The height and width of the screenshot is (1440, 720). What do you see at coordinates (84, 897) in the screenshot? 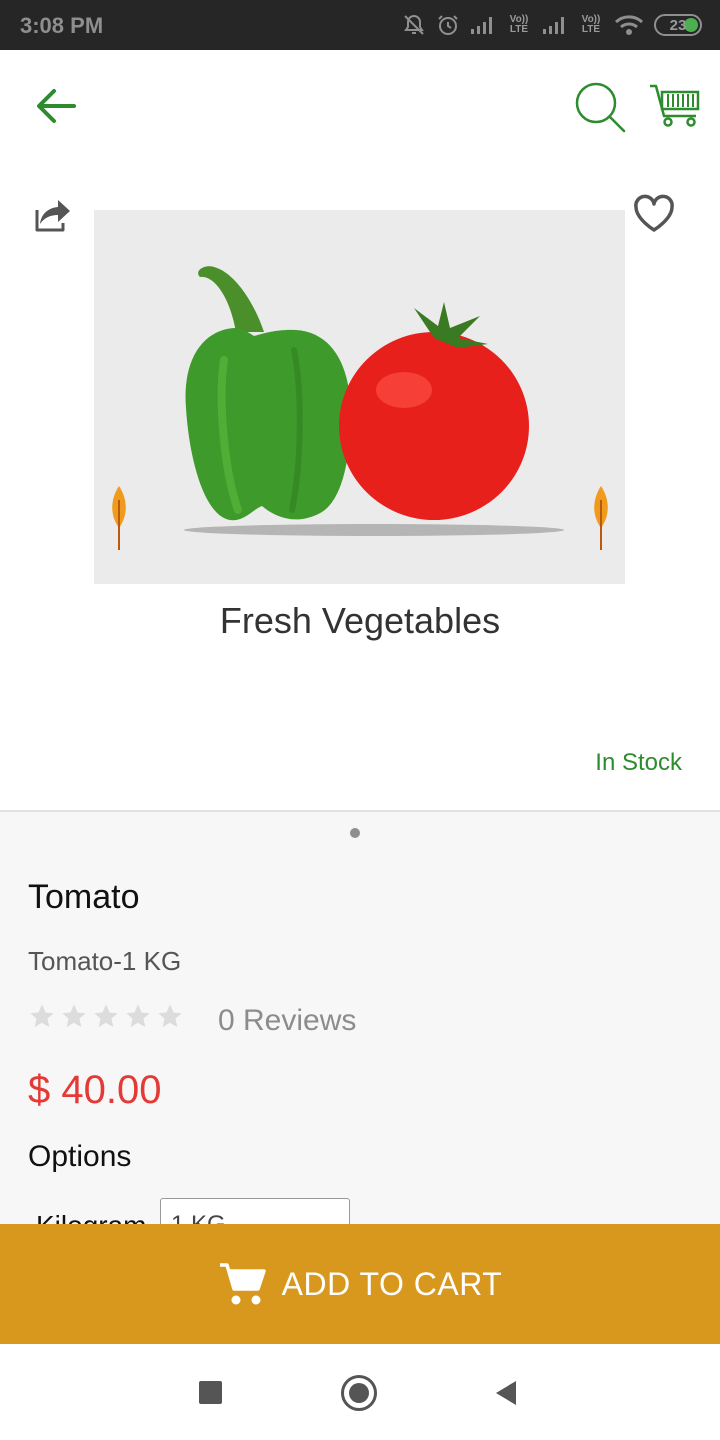
I see `product-name: Tomato` at bounding box center [84, 897].